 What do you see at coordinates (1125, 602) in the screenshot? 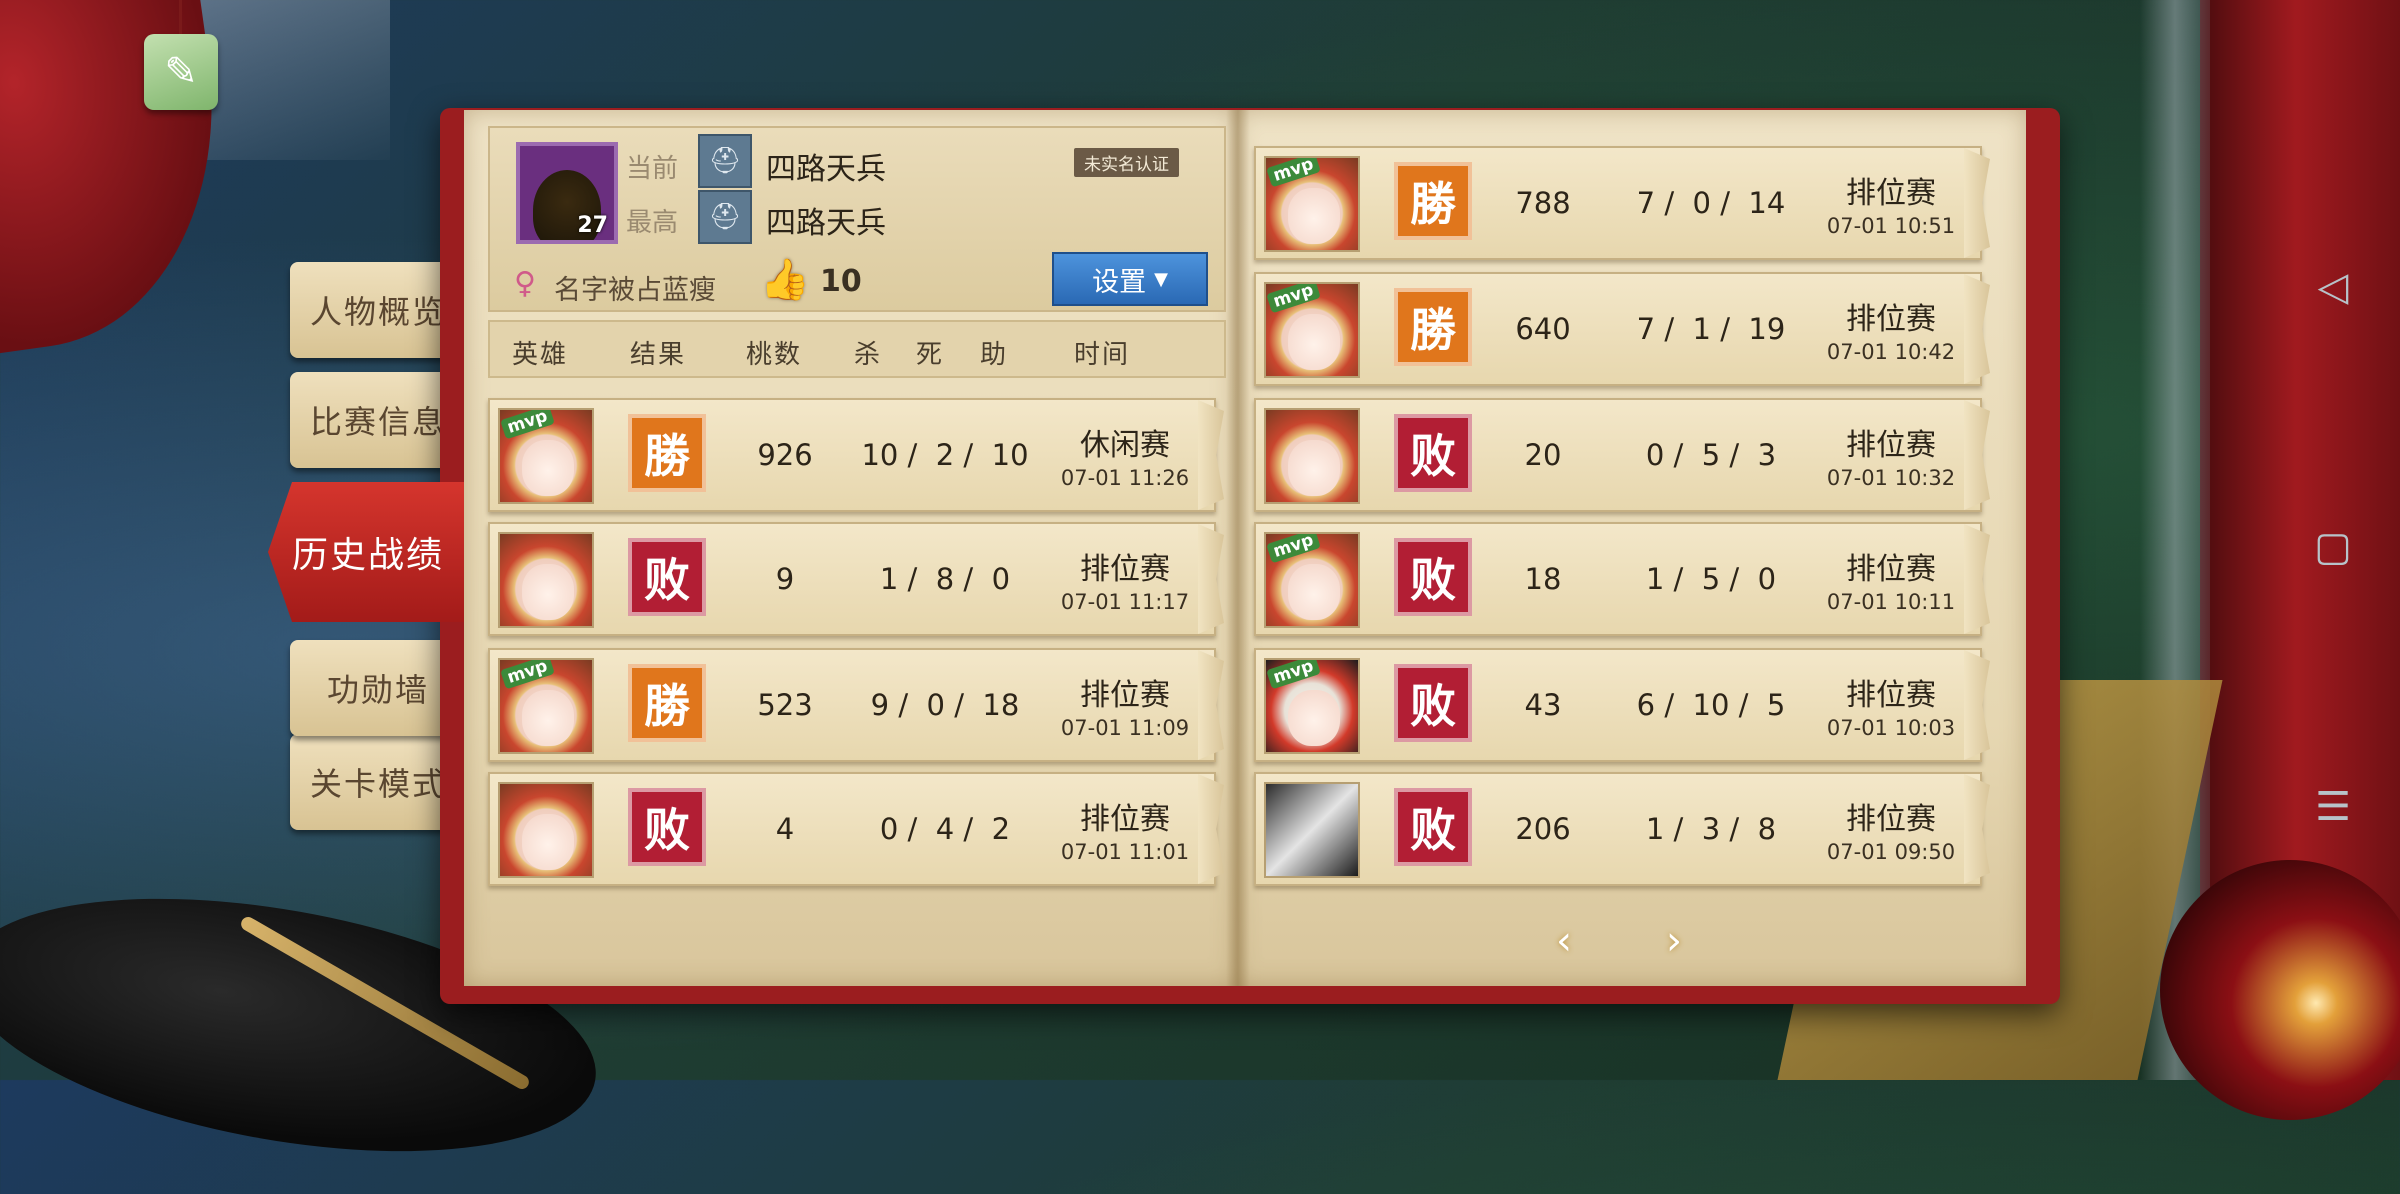
I see `match-time: 07-01 11:17` at bounding box center [1125, 602].